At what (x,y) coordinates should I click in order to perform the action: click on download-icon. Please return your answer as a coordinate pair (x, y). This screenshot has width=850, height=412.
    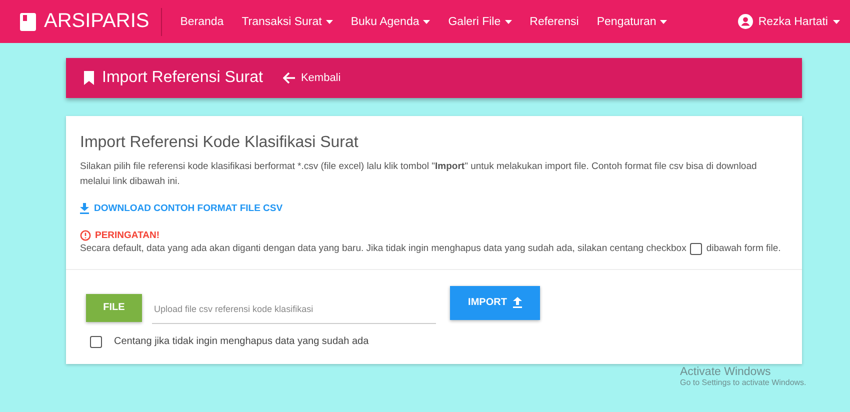
    Looking at the image, I should click on (84, 208).